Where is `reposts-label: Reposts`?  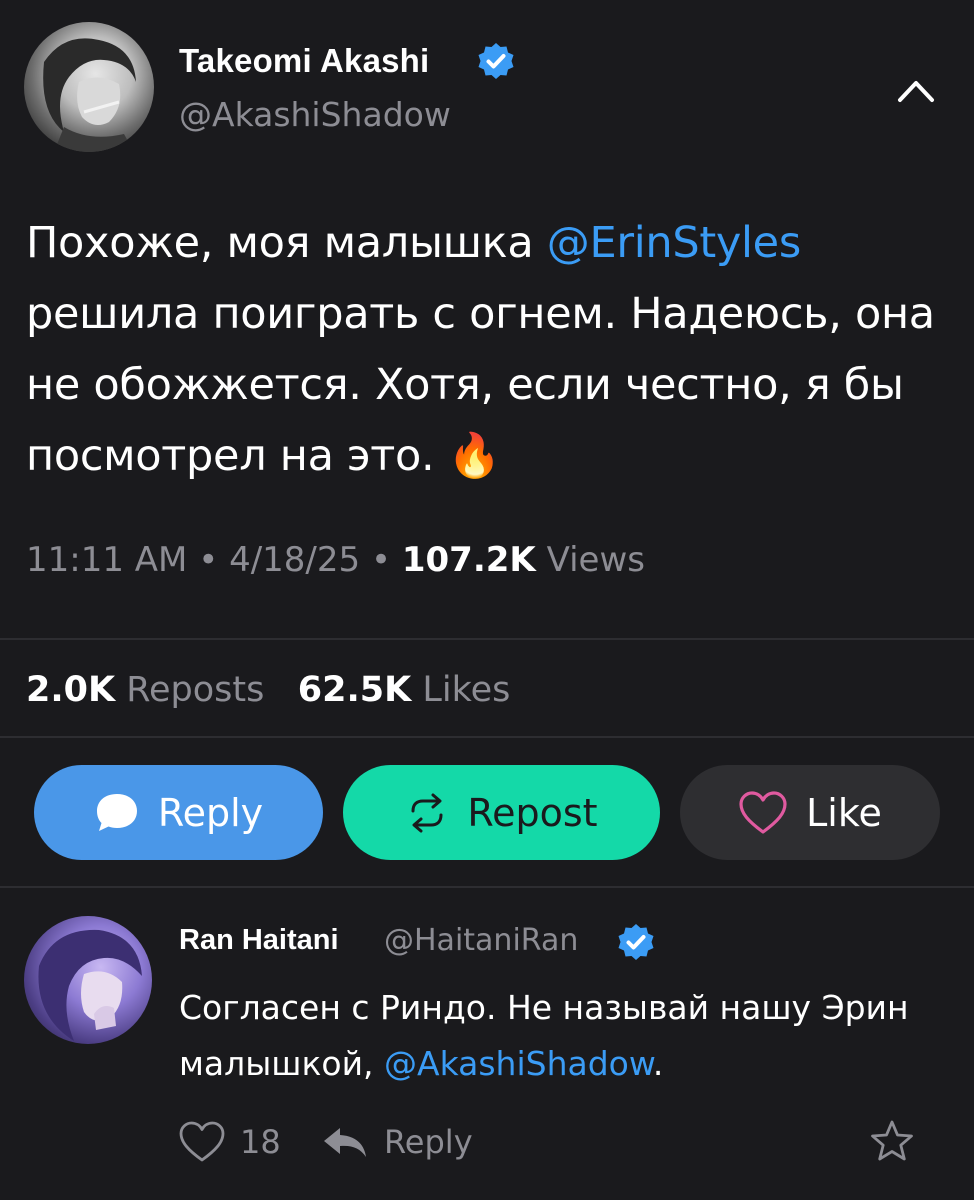 reposts-label: Reposts is located at coordinates (195, 690).